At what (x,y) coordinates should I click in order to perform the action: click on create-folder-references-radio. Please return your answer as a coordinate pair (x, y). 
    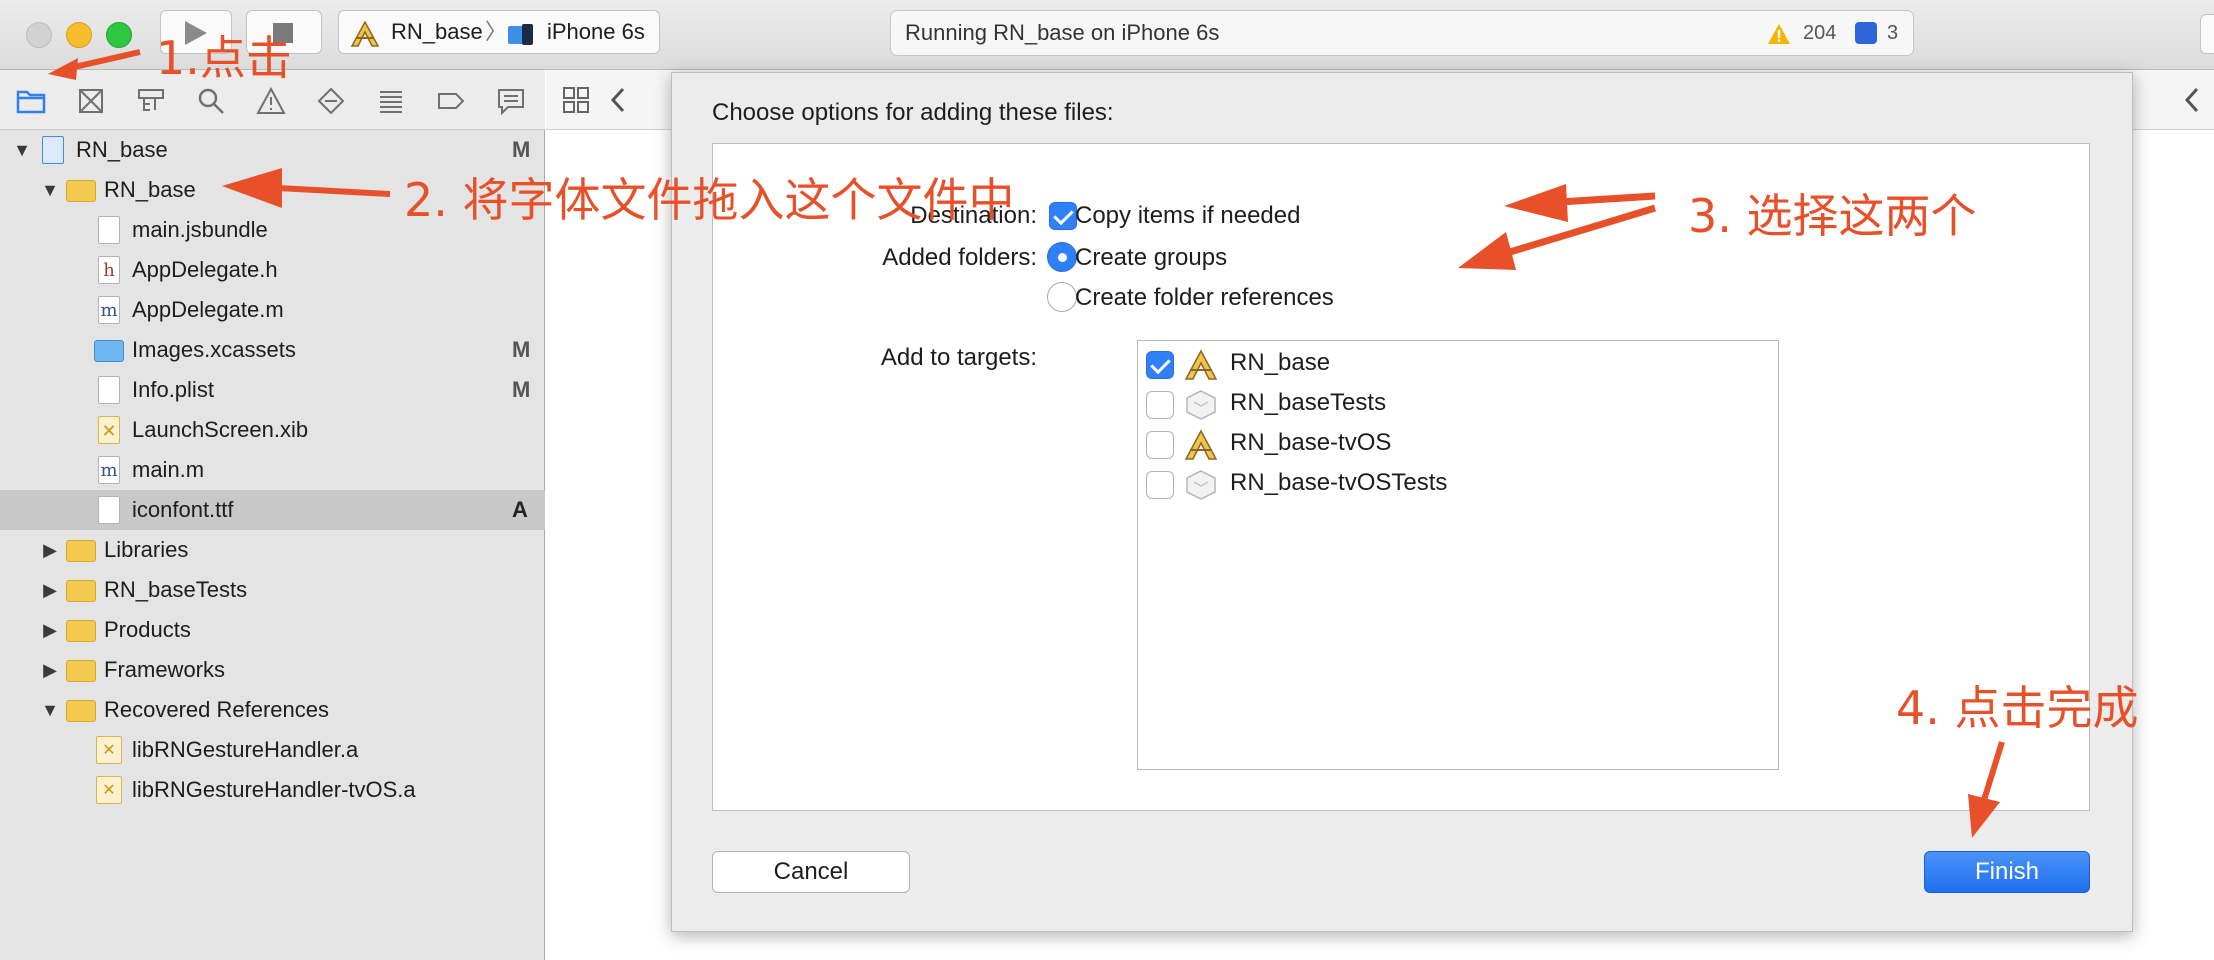
    Looking at the image, I should click on (1062, 297).